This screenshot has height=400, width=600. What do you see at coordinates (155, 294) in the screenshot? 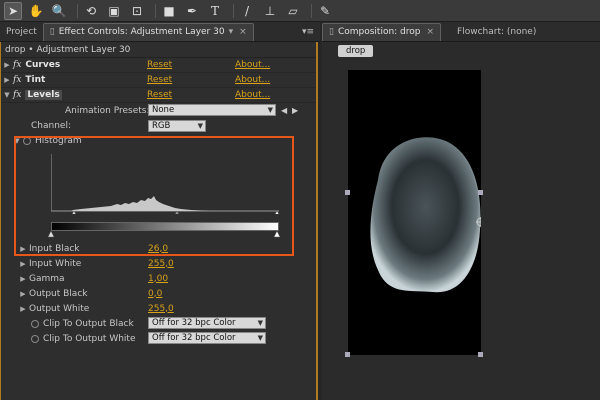
I see `param-value: 0,0` at bounding box center [155, 294].